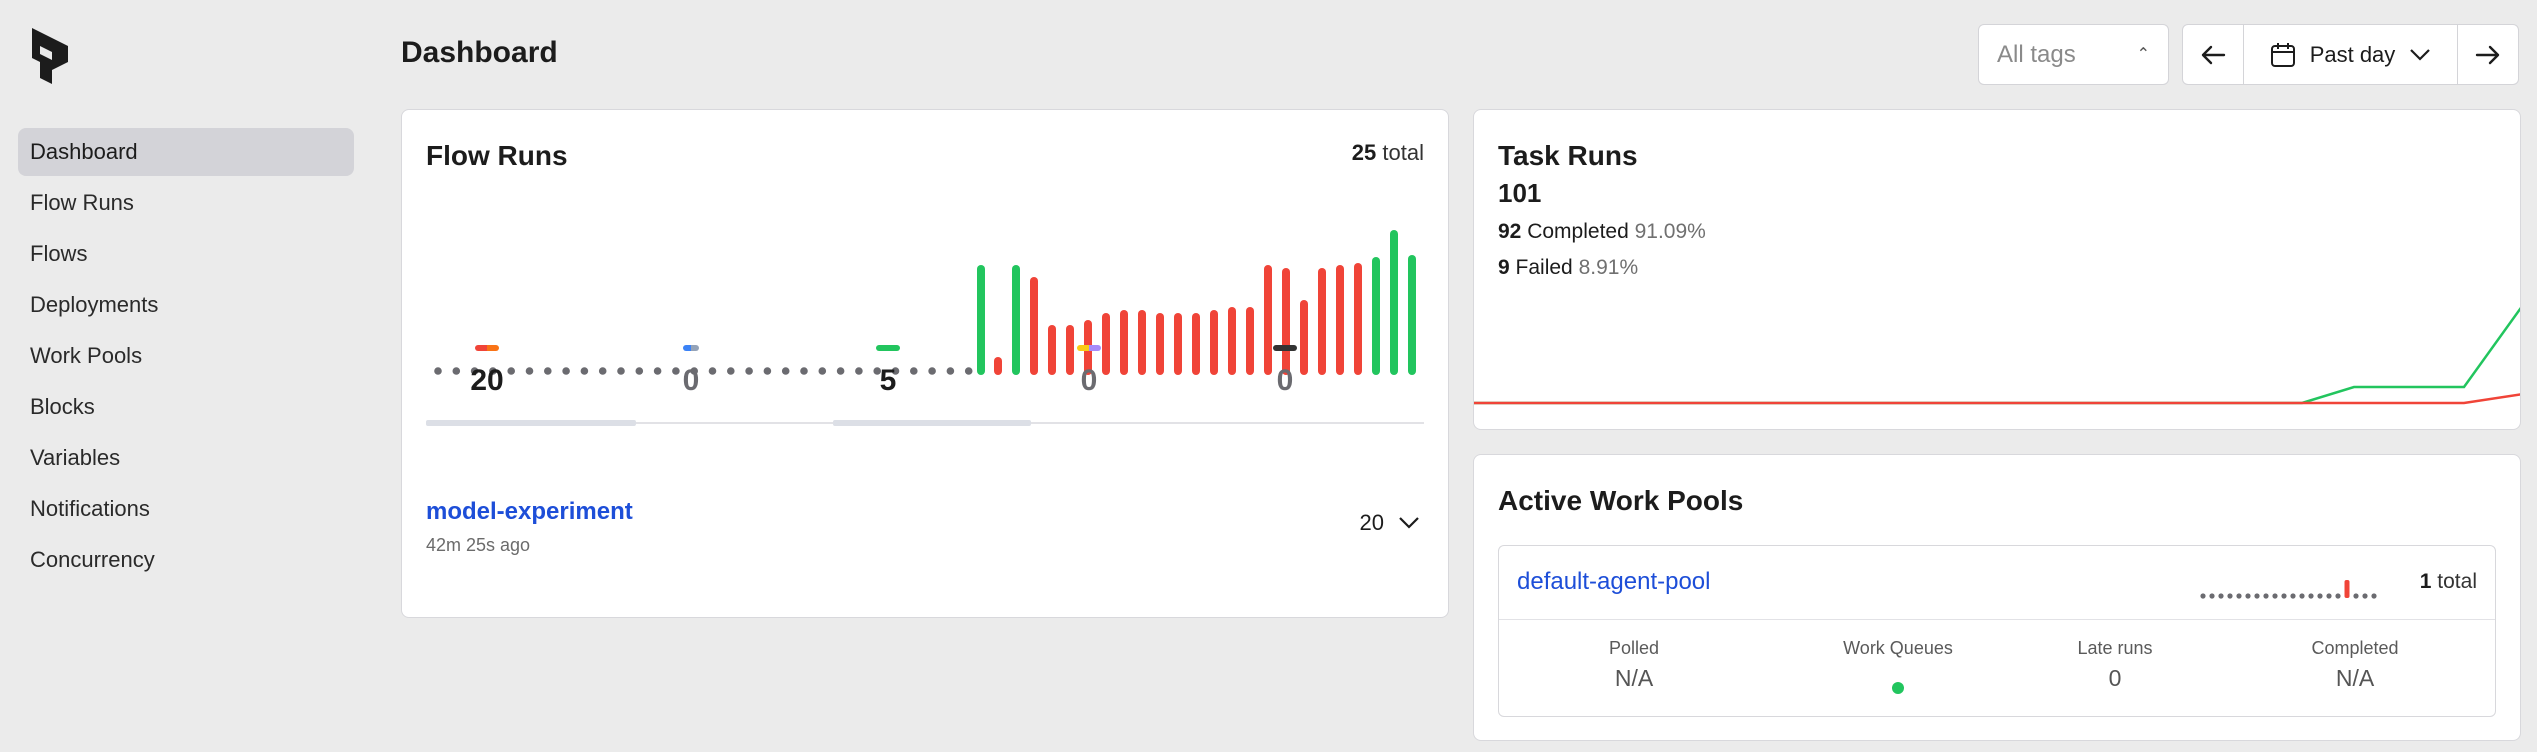  Describe the element at coordinates (1371, 522) in the screenshot. I see `flow-run-count: 20` at that location.